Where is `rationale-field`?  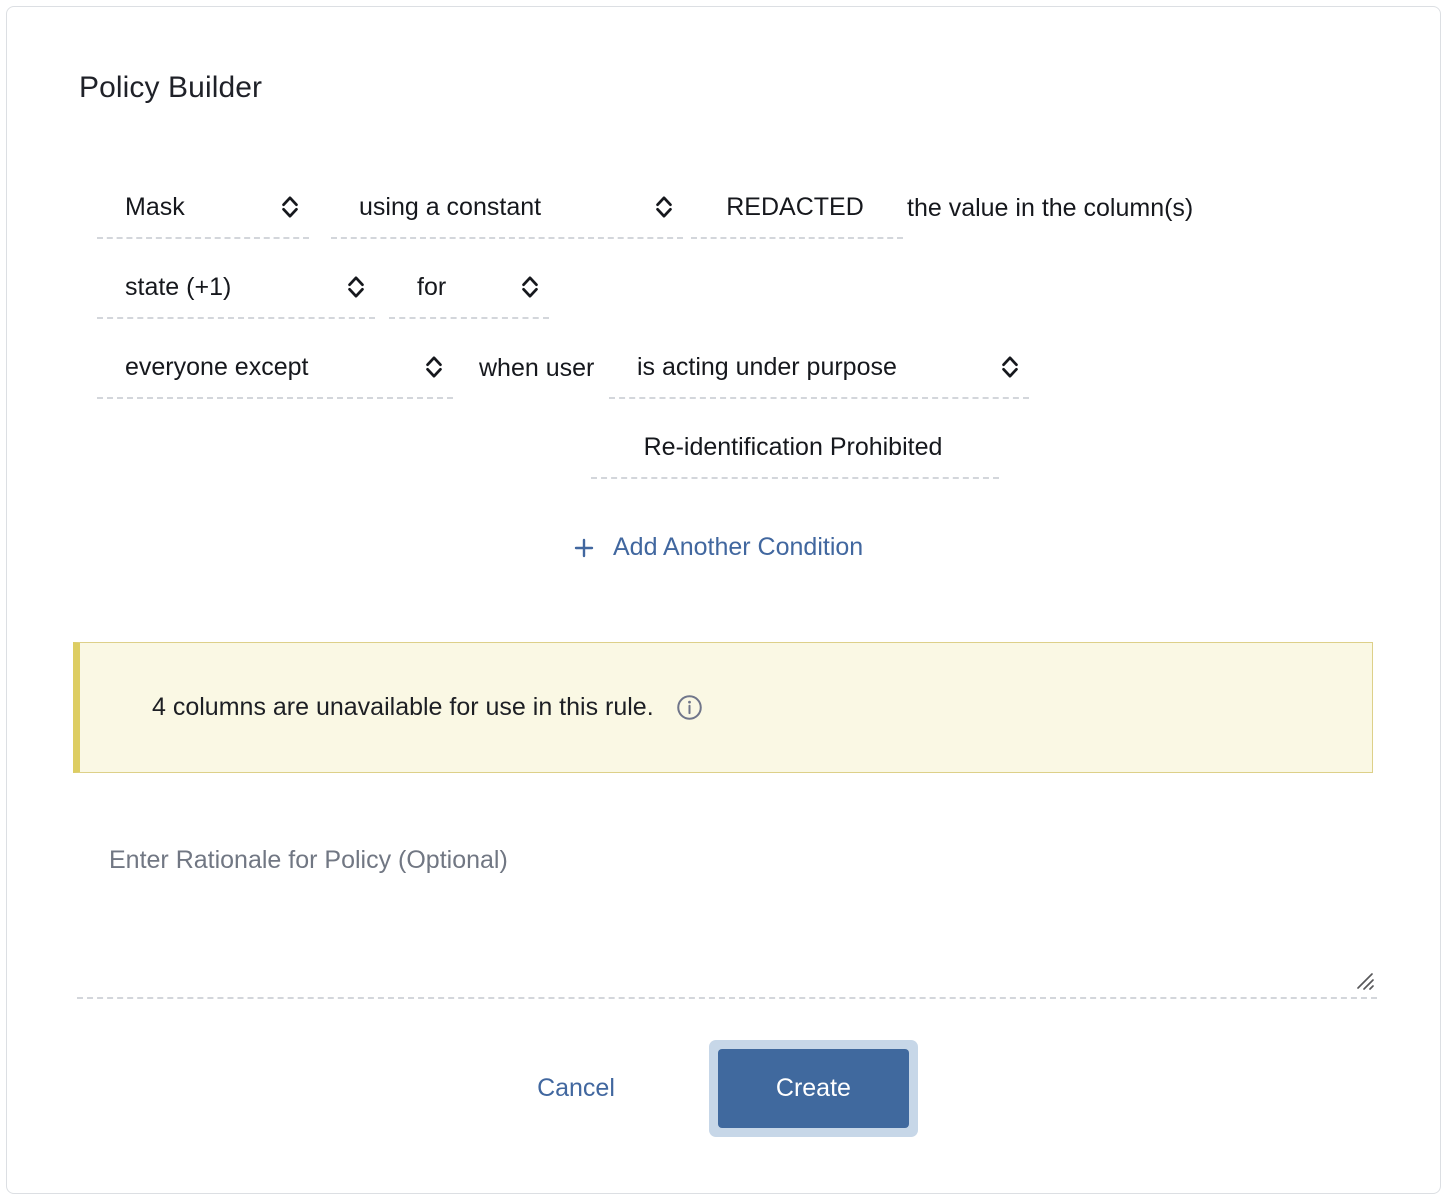
rationale-field is located at coordinates (727, 909).